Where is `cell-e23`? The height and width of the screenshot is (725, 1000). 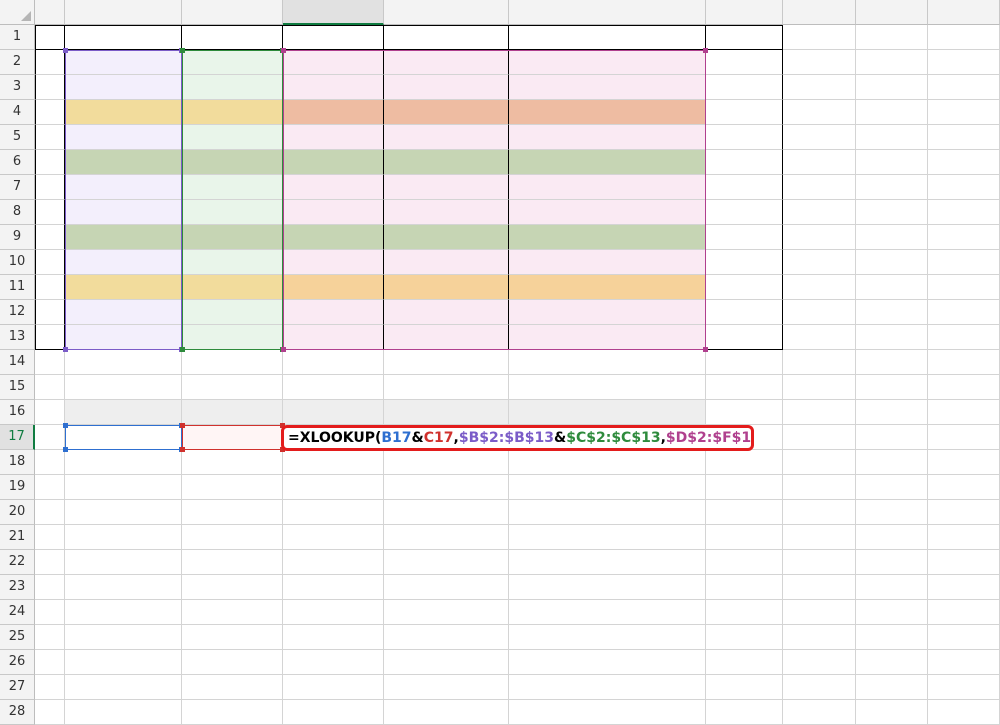
cell-e23 is located at coordinates (446, 587).